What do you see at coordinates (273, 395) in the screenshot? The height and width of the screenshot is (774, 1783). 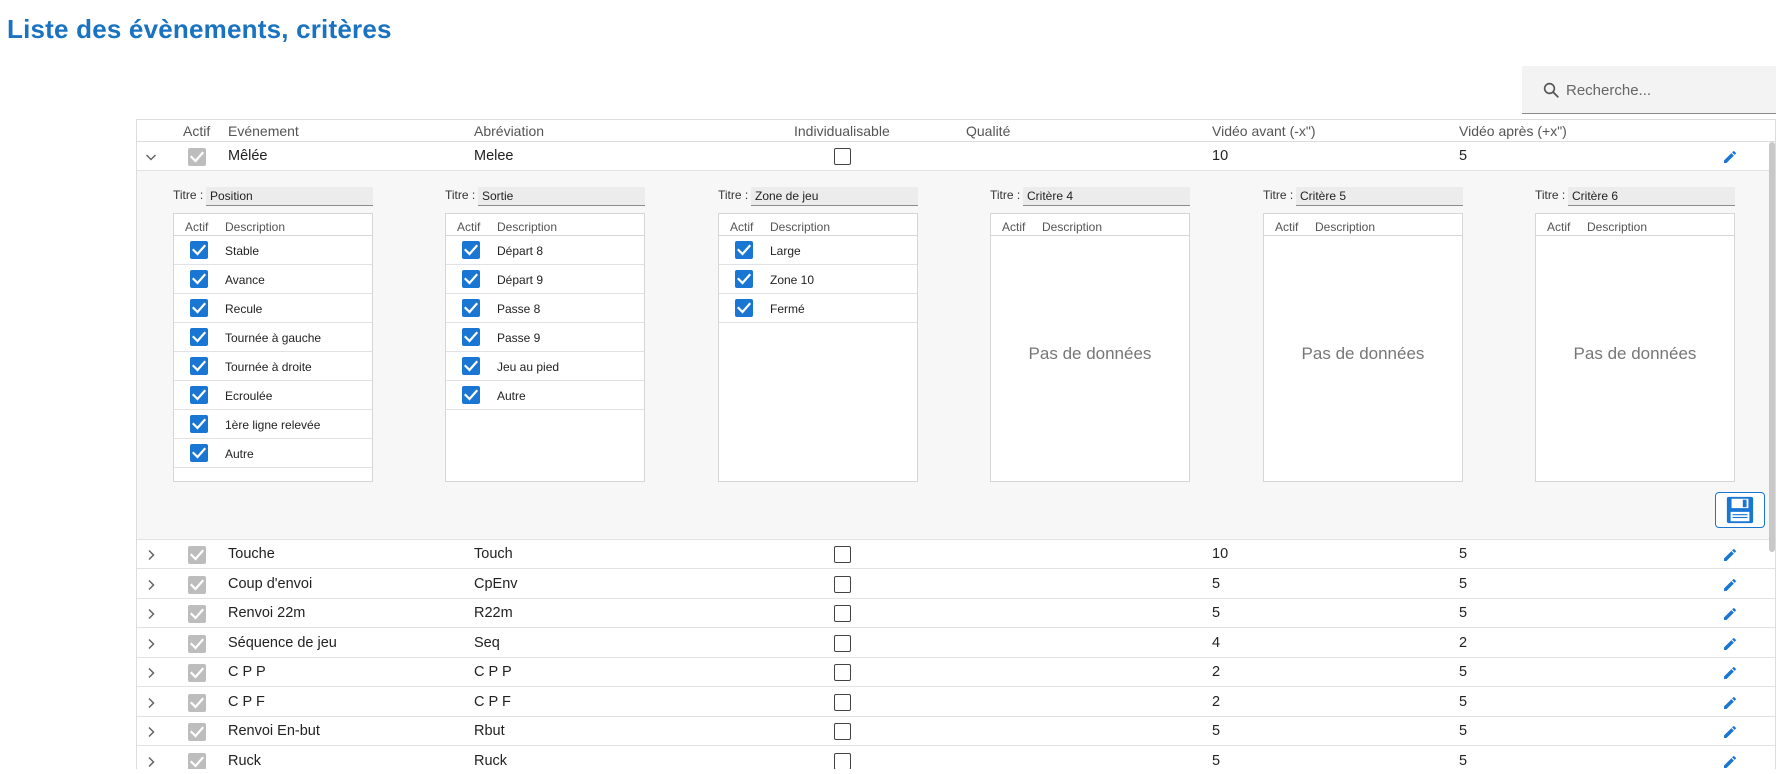 I see `list-item: Ecroulée` at bounding box center [273, 395].